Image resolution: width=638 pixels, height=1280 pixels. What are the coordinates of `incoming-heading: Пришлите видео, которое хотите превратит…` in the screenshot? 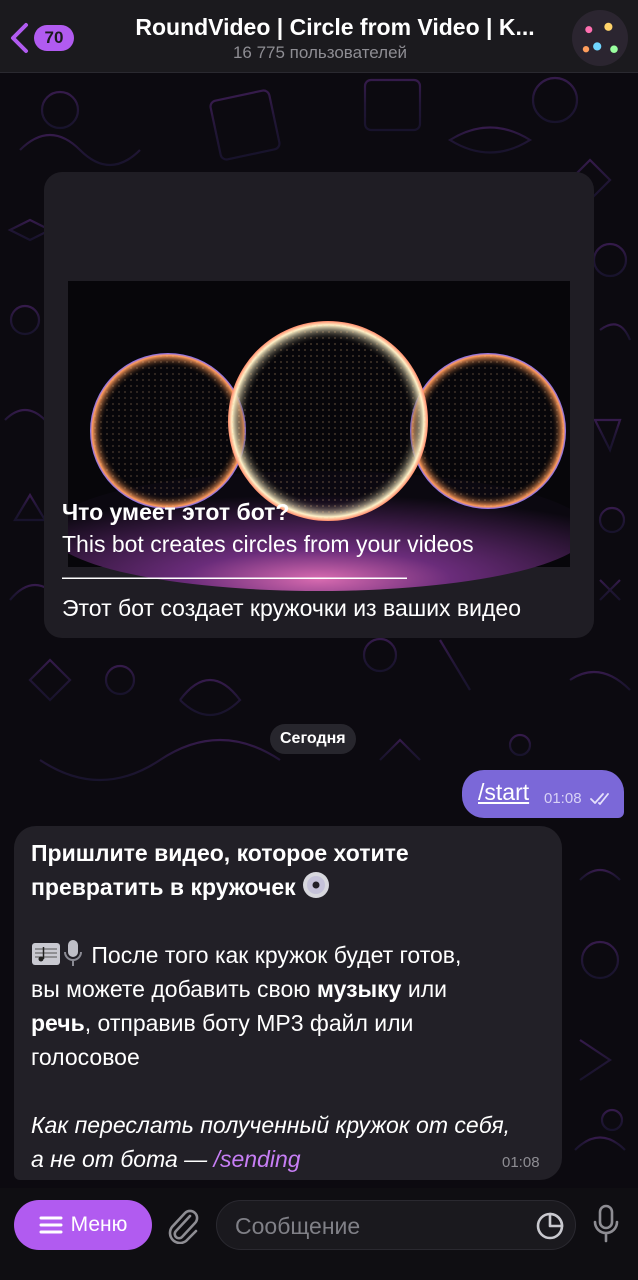 It's located at (291, 870).